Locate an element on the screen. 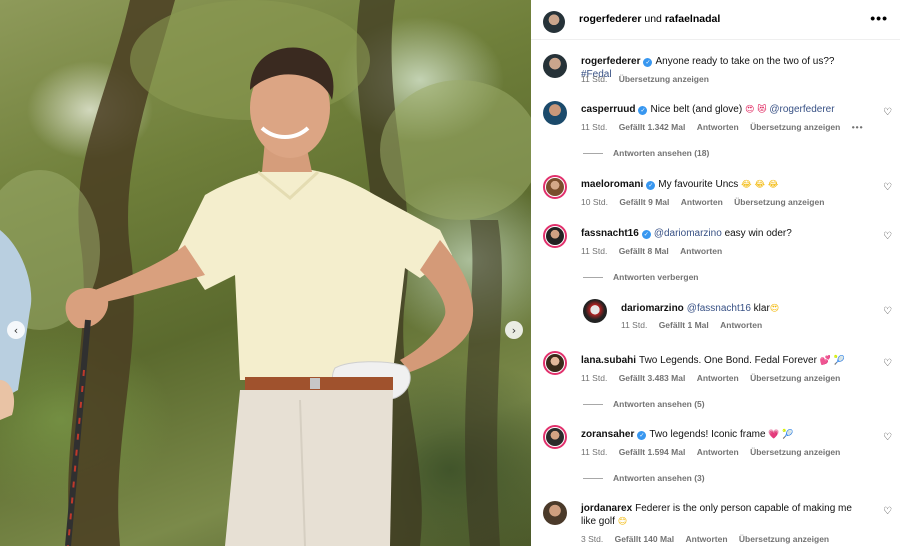  hide-replies-button: Antworten verbergen is located at coordinates (641, 277).